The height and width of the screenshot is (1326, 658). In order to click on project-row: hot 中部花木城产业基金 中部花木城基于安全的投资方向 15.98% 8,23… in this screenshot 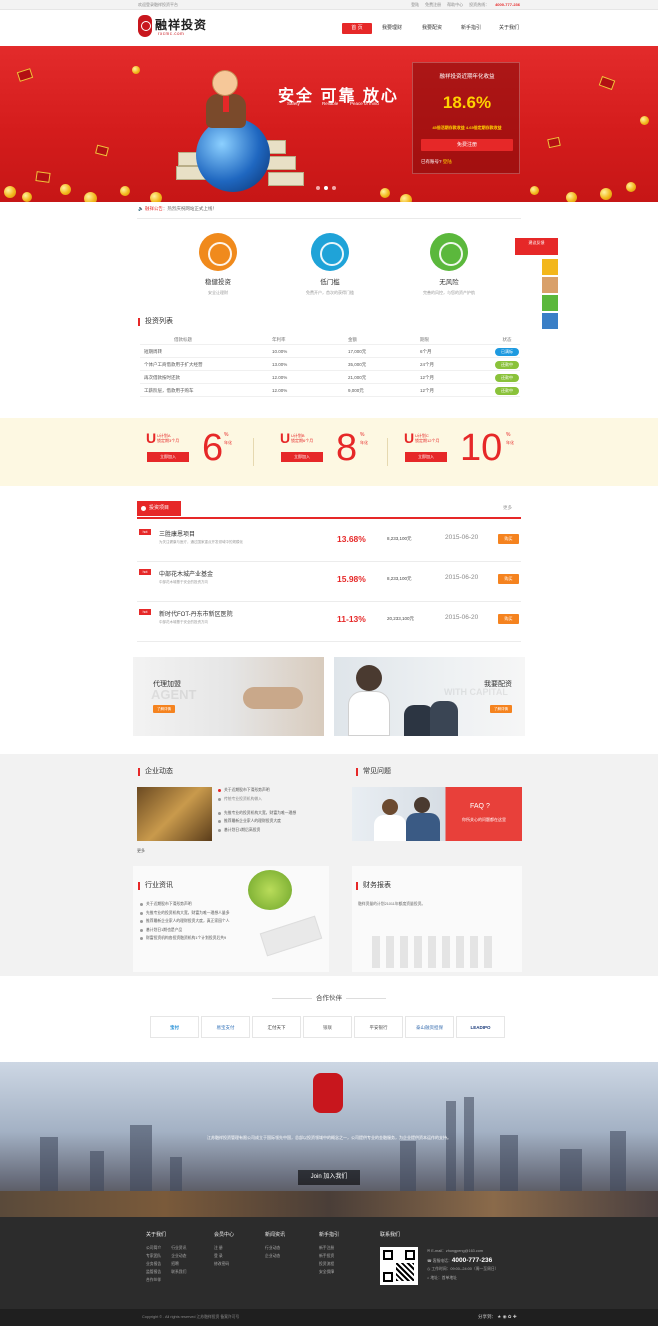, I will do `click(329, 582)`.